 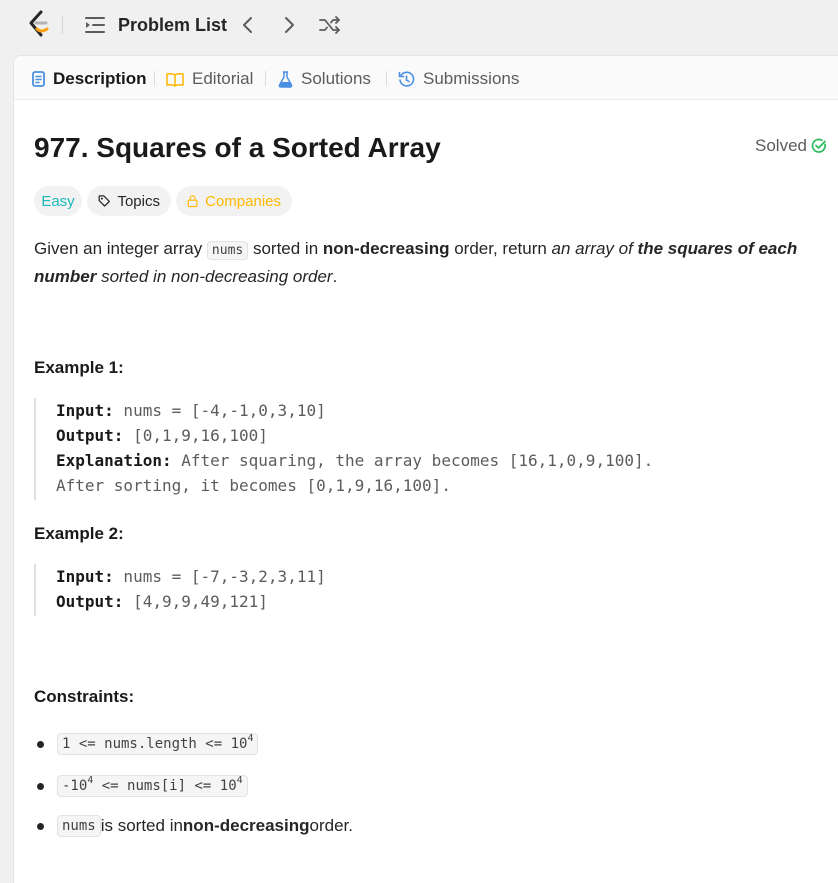 I want to click on history-icon, so click(x=406, y=79).